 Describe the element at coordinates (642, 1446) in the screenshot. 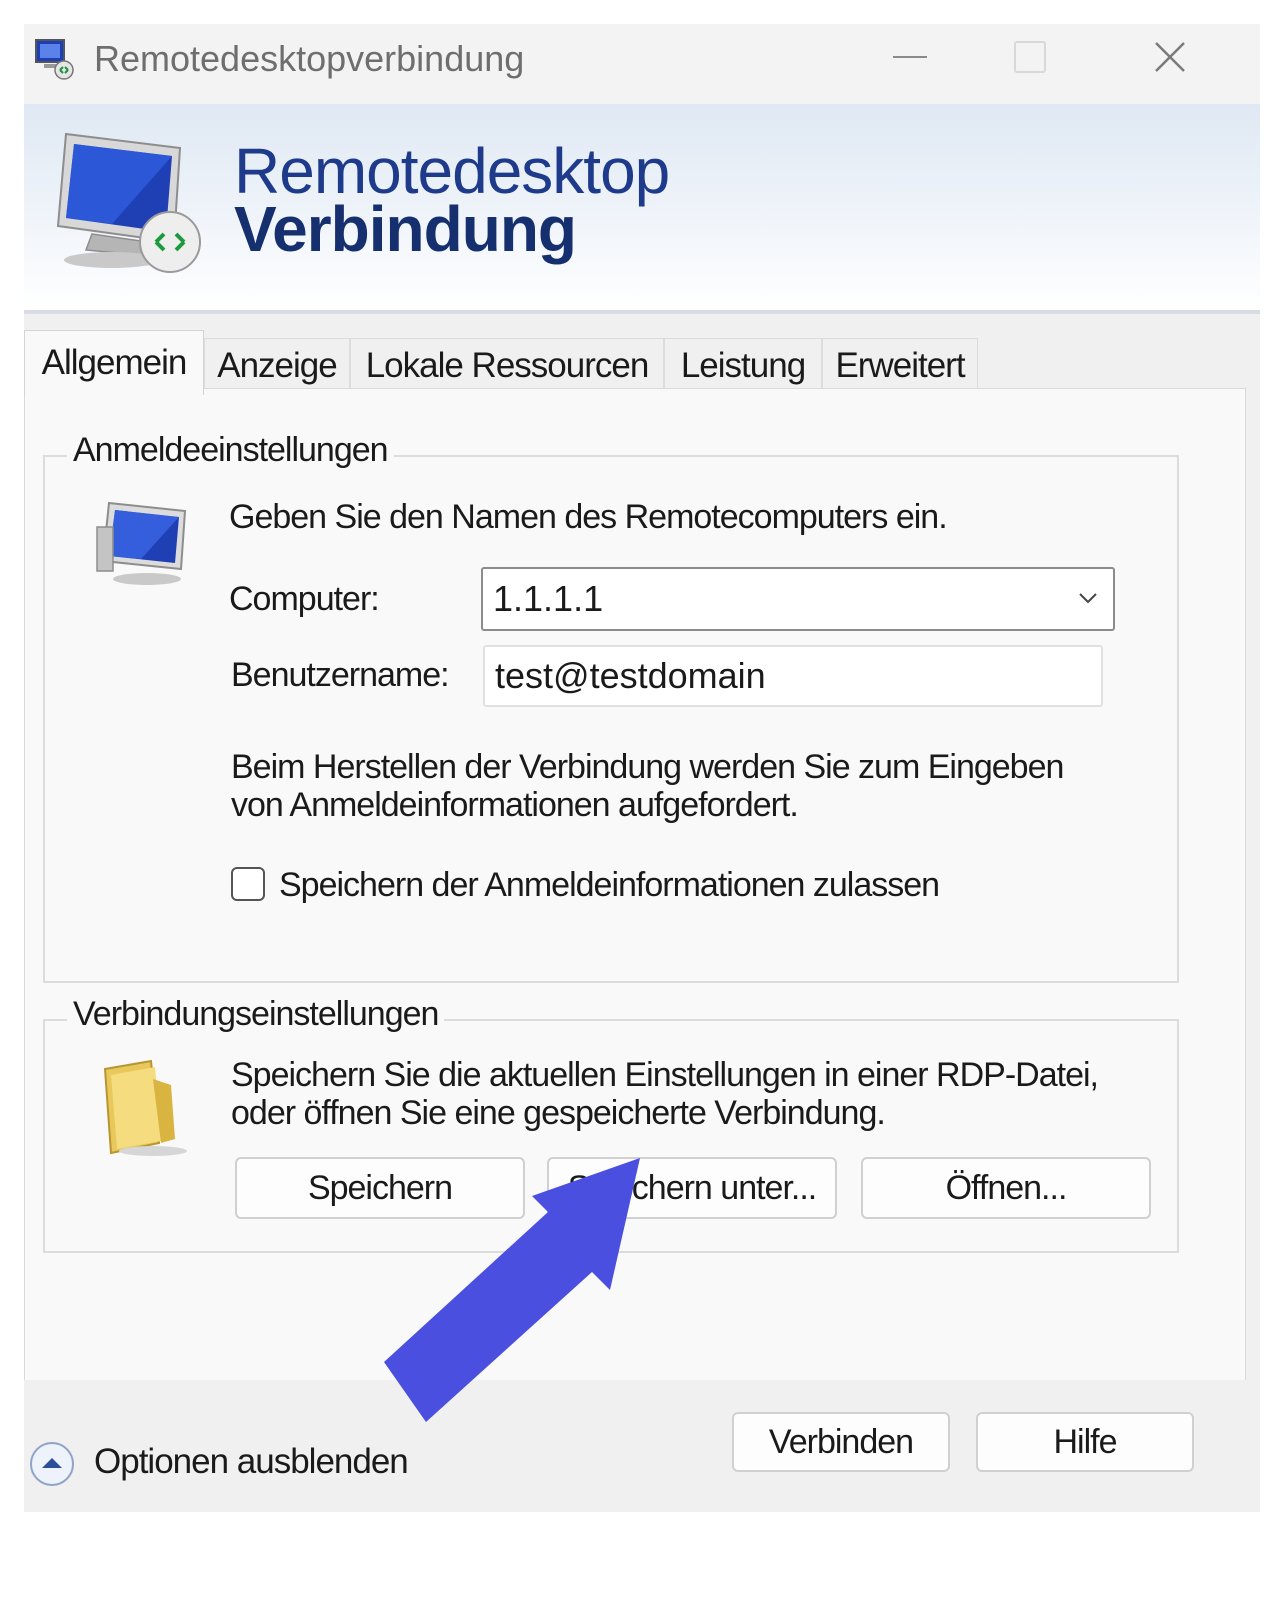

I see `dialog-footer: Optionen ausblenden Verbinden Hilfe` at that location.